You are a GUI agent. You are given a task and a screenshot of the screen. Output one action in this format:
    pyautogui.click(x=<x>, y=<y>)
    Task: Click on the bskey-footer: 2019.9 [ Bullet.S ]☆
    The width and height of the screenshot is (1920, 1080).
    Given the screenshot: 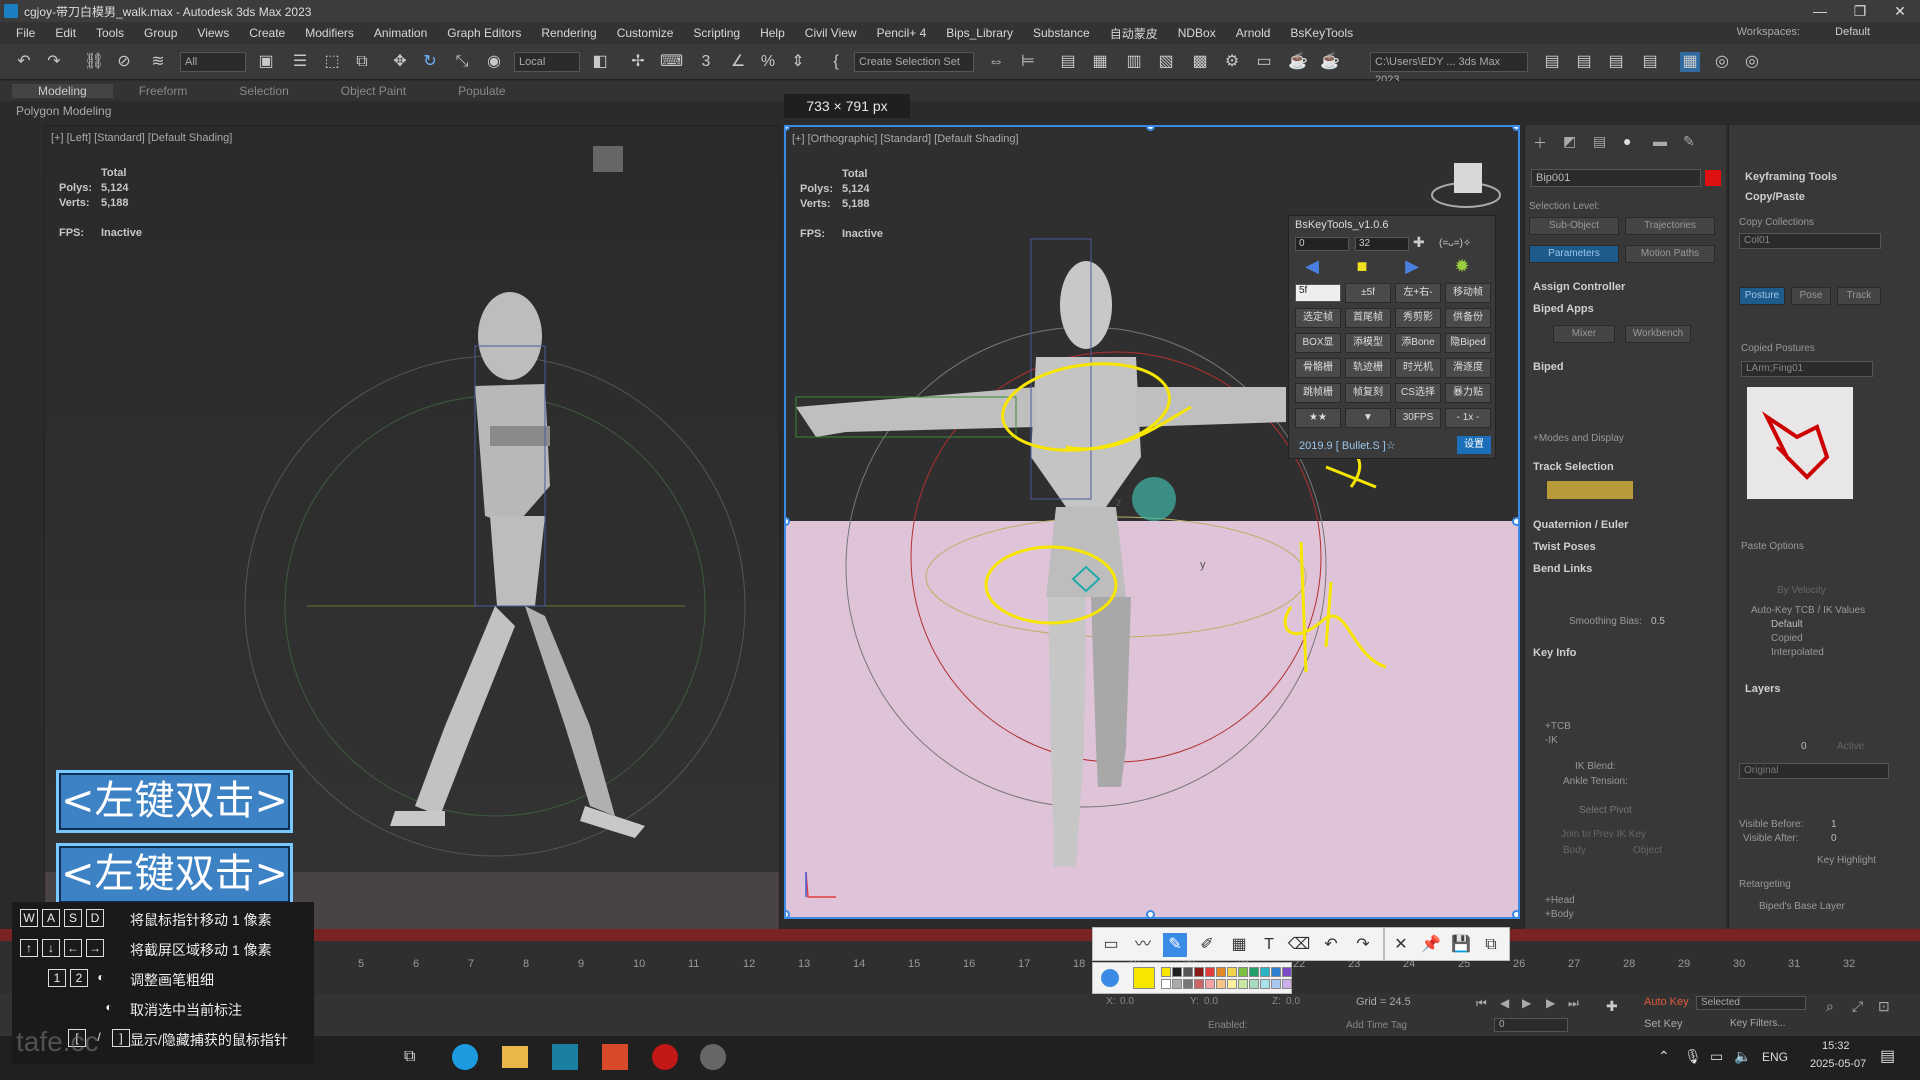 What is the action you would take?
    pyautogui.click(x=1347, y=445)
    